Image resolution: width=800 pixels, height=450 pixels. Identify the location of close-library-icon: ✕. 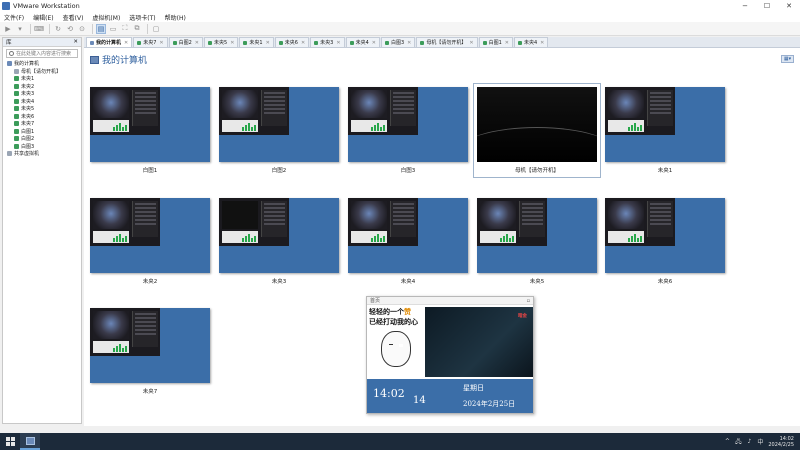
(75, 42).